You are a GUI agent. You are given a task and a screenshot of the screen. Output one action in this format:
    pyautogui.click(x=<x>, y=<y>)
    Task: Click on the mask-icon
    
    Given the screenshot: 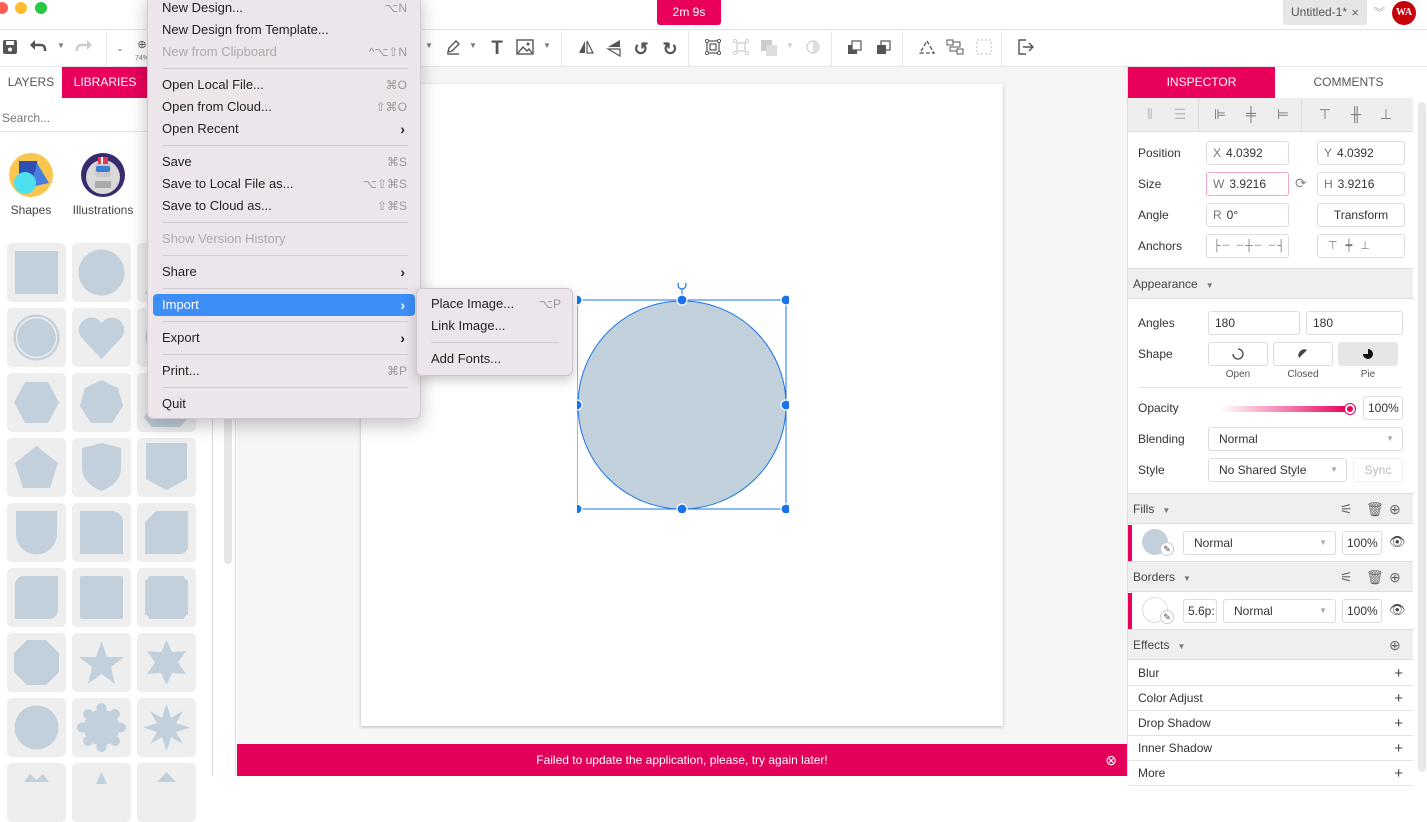 What is the action you would take?
    pyautogui.click(x=813, y=50)
    